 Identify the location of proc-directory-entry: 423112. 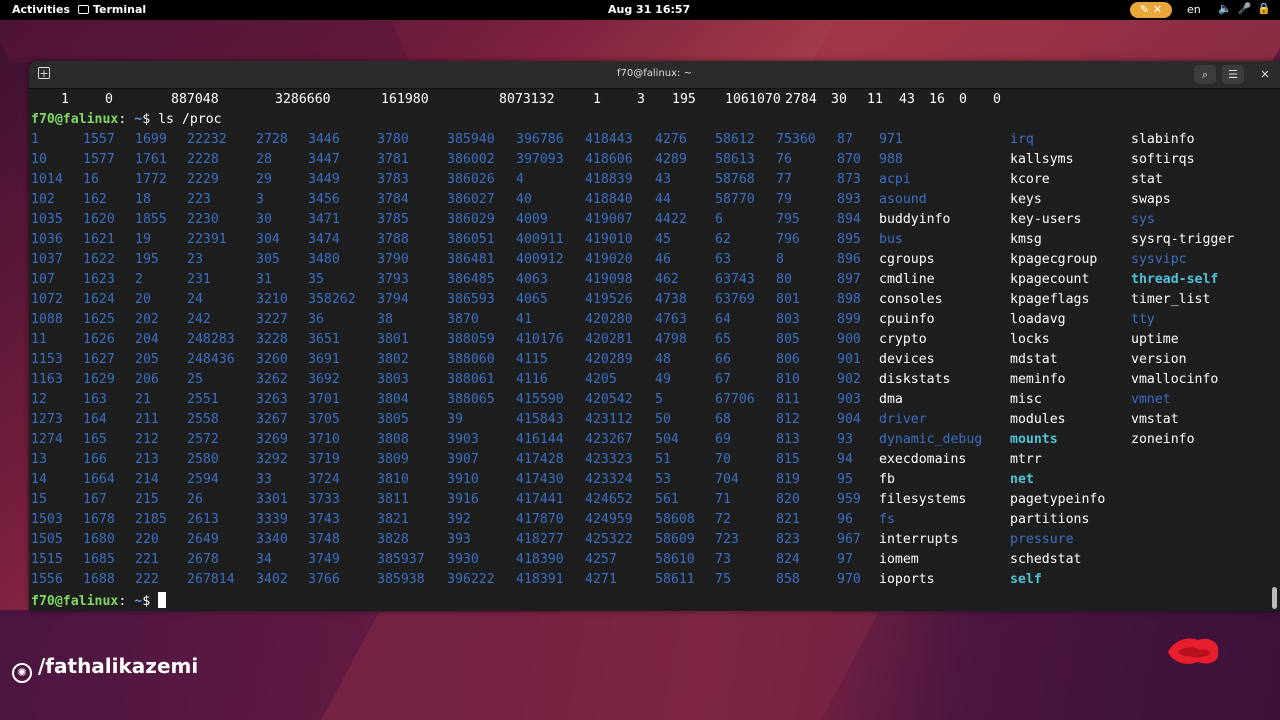
(609, 419).